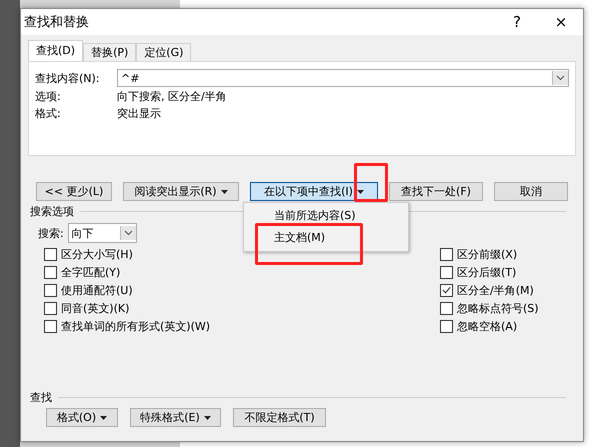 This screenshot has height=447, width=597. Describe the element at coordinates (56, 50) in the screenshot. I see `tab: 查找(D)` at that location.